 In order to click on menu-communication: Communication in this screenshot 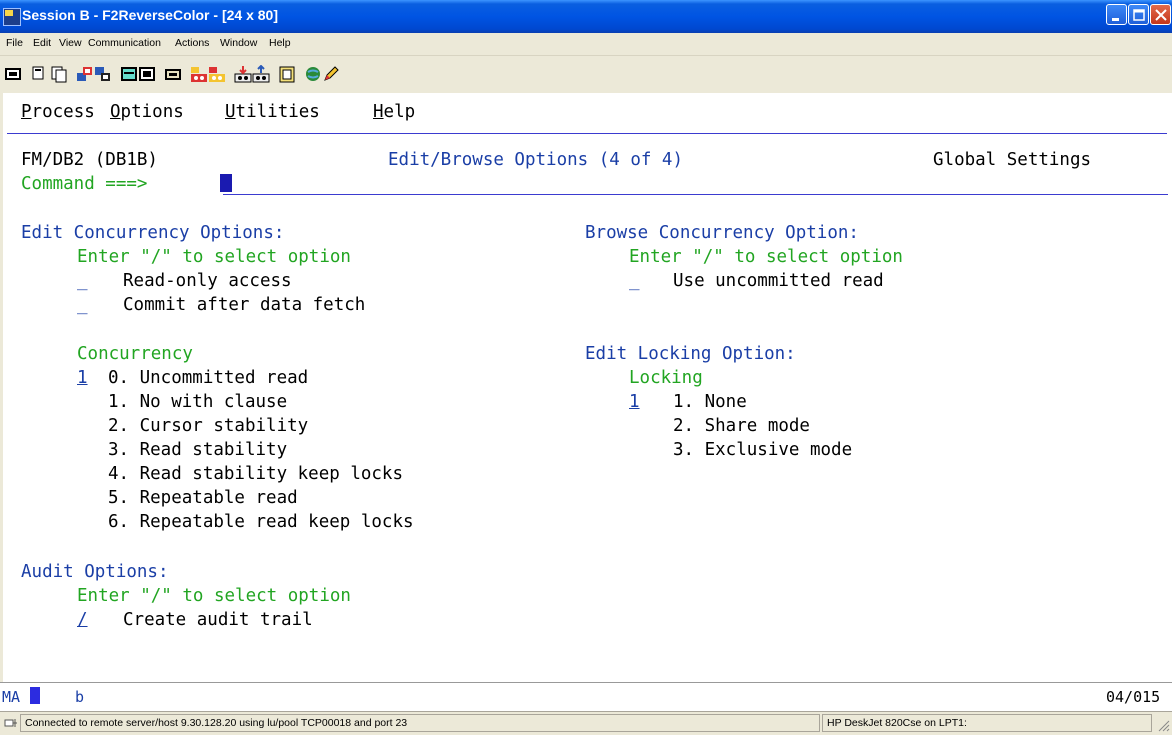, I will do `click(124, 43)`.